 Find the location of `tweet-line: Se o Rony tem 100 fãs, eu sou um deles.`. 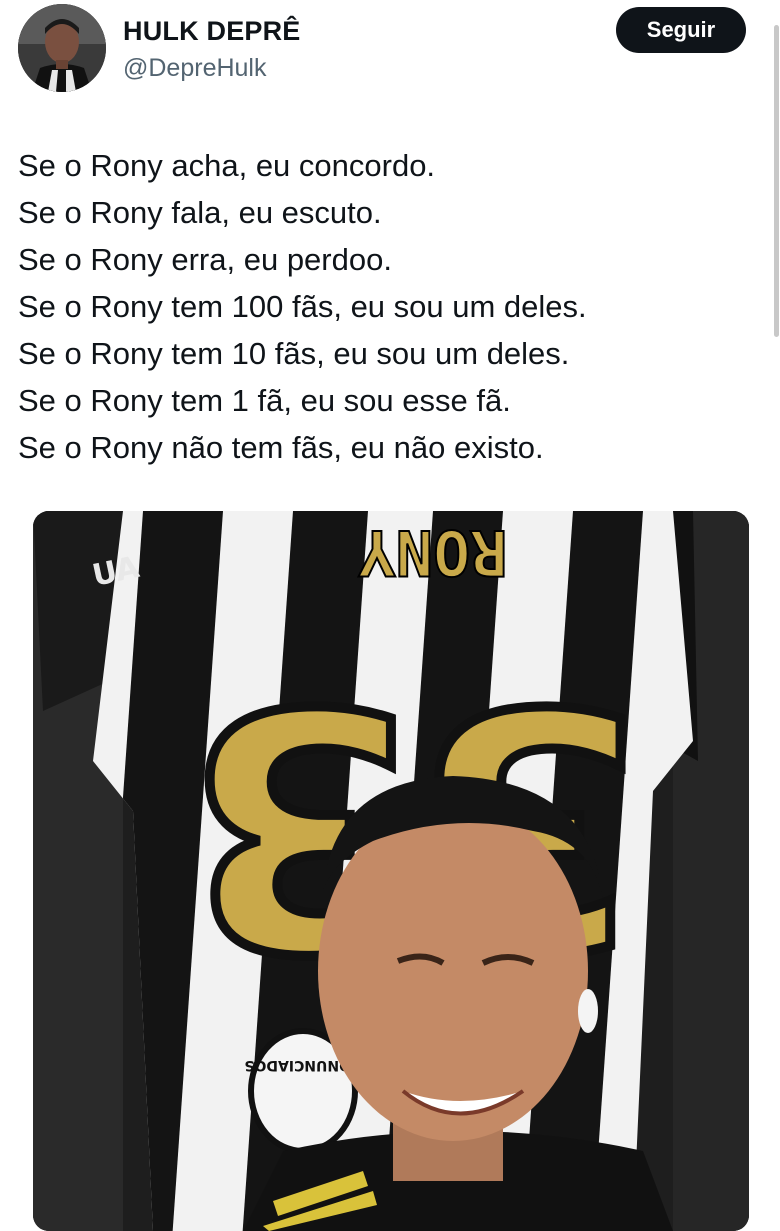

tweet-line: Se o Rony tem 100 fãs, eu sou um deles. is located at coordinates (302, 306).